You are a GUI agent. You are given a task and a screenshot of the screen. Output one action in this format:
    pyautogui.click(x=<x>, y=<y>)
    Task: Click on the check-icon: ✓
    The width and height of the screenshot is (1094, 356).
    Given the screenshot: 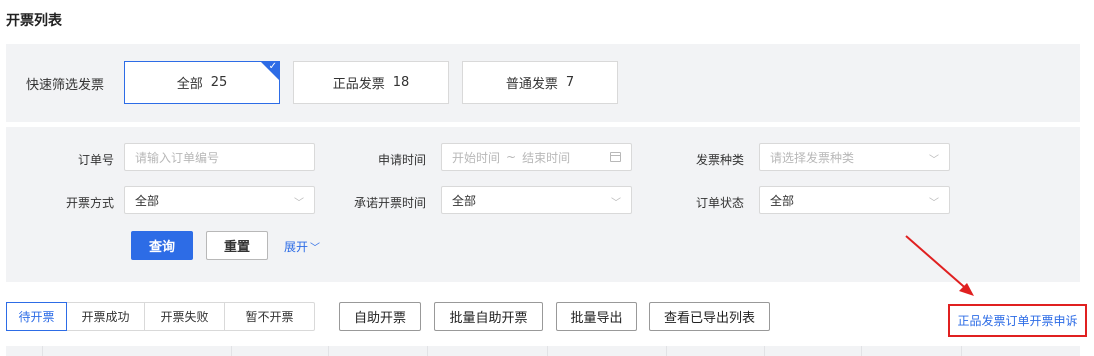 What is the action you would take?
    pyautogui.click(x=272, y=66)
    